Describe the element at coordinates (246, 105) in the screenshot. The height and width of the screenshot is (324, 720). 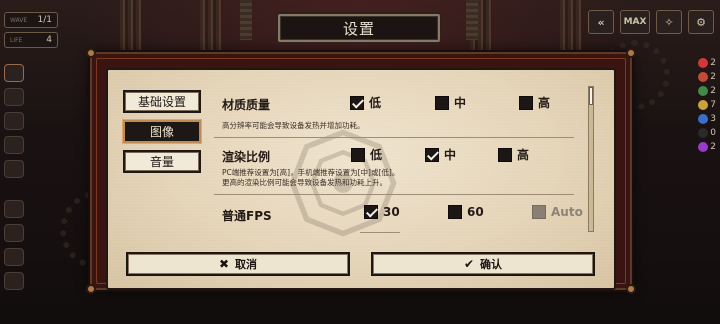
I see `material-quality-label: 材质质量` at that location.